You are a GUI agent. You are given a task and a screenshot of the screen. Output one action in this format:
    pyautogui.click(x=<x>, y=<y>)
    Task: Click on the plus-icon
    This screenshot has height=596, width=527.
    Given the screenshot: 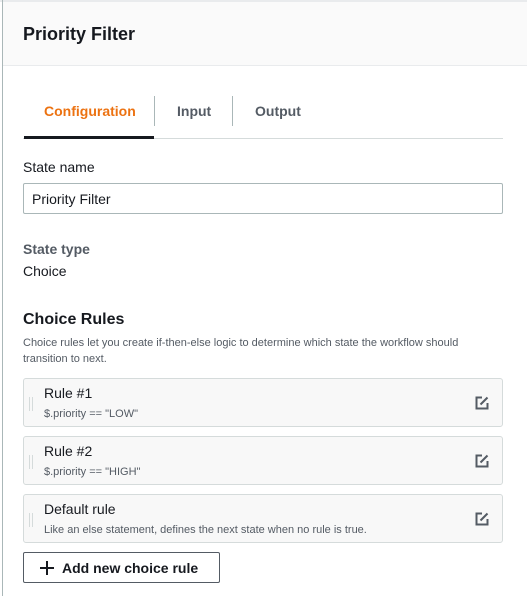 What is the action you would take?
    pyautogui.click(x=47, y=567)
    